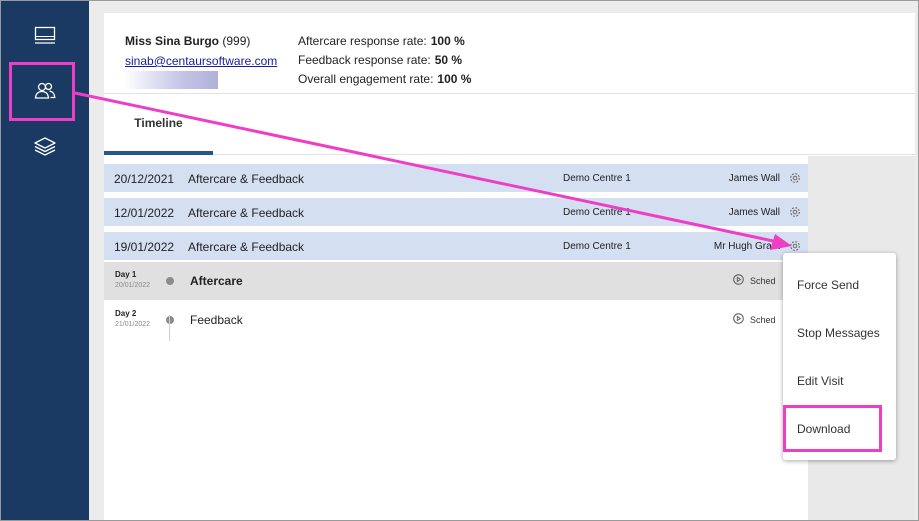  I want to click on day-label: Day 1, so click(126, 274).